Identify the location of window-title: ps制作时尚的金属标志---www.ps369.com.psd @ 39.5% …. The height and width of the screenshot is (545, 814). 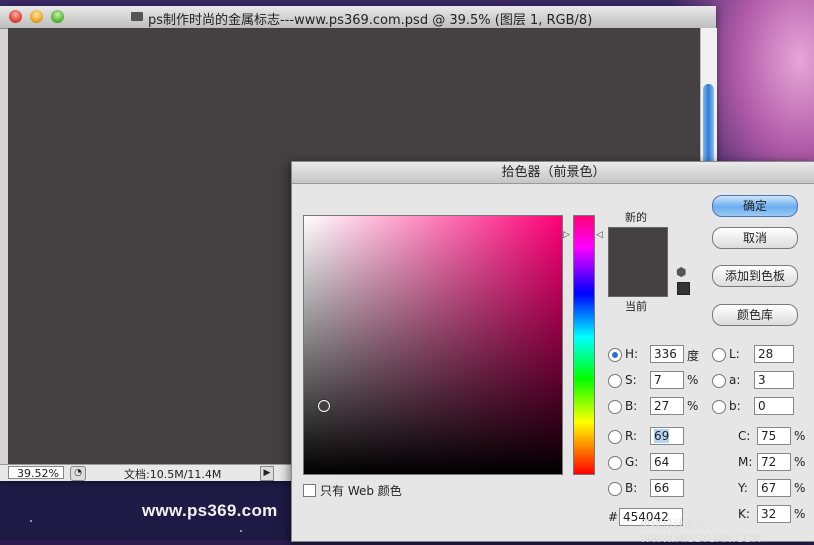
(370, 20).